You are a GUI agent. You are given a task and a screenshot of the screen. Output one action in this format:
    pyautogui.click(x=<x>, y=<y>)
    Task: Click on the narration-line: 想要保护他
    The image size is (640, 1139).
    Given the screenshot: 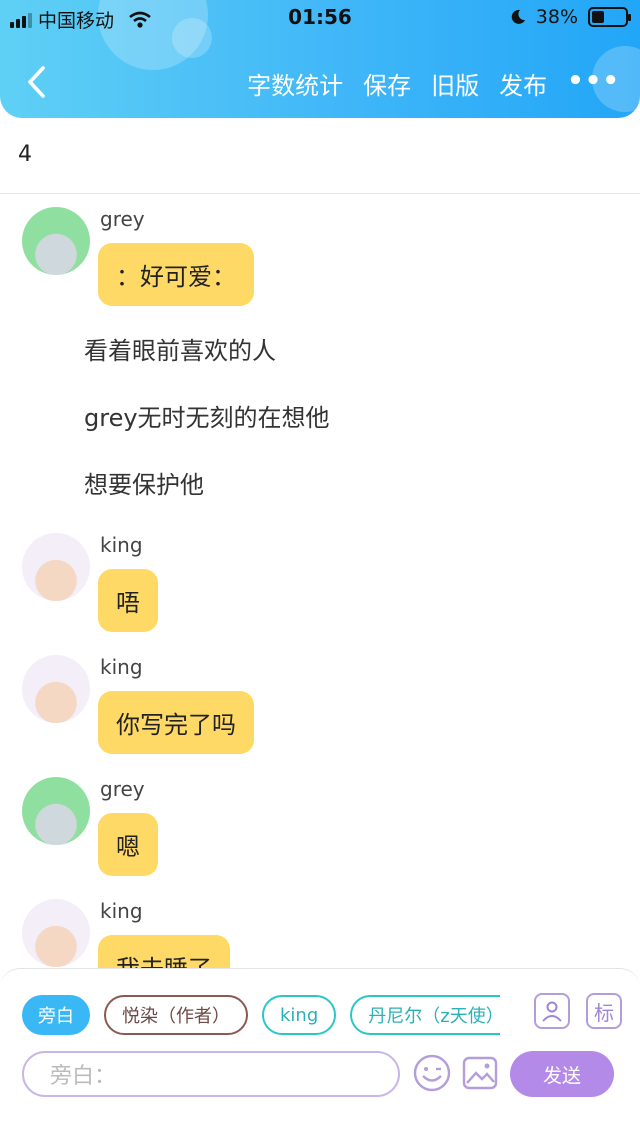 What is the action you would take?
    pyautogui.click(x=144, y=482)
    